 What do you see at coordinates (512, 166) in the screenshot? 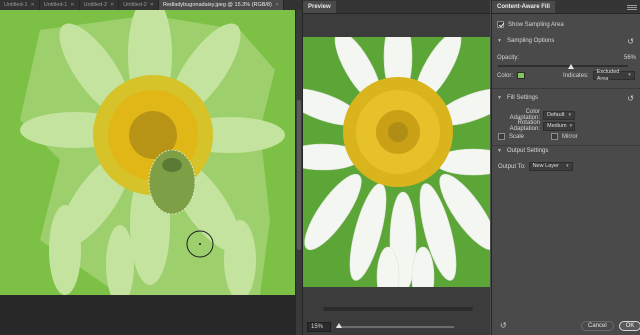
I see `output-to-label: Output To:` at bounding box center [512, 166].